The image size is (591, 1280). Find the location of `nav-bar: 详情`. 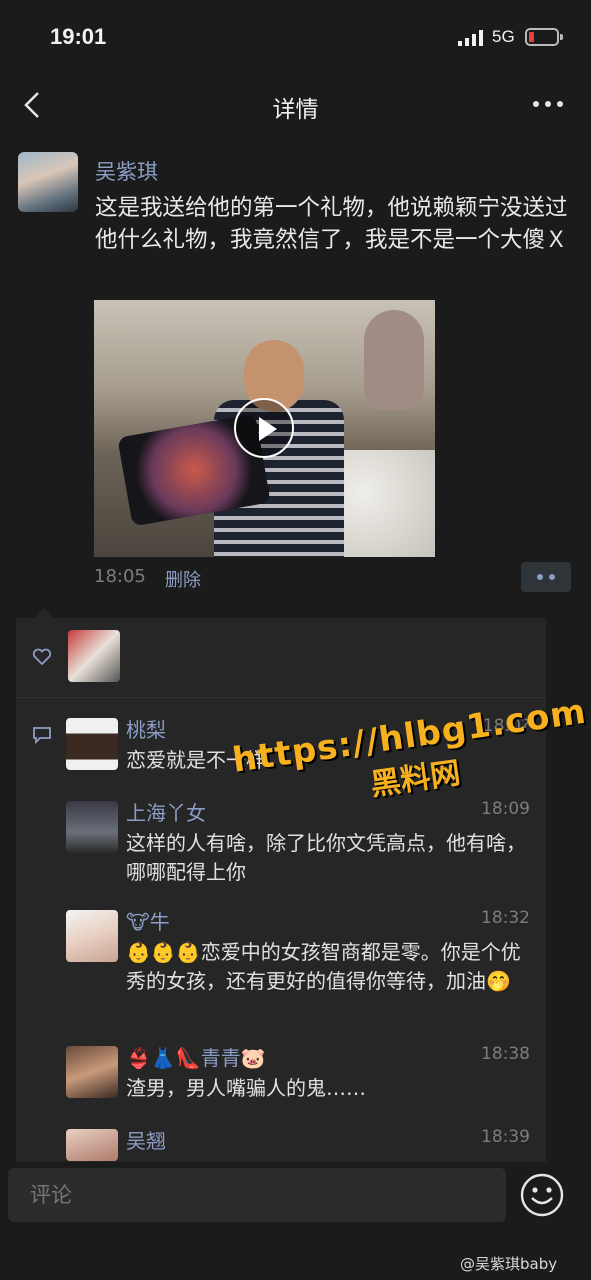

nav-bar: 详情 is located at coordinates (295, 105).